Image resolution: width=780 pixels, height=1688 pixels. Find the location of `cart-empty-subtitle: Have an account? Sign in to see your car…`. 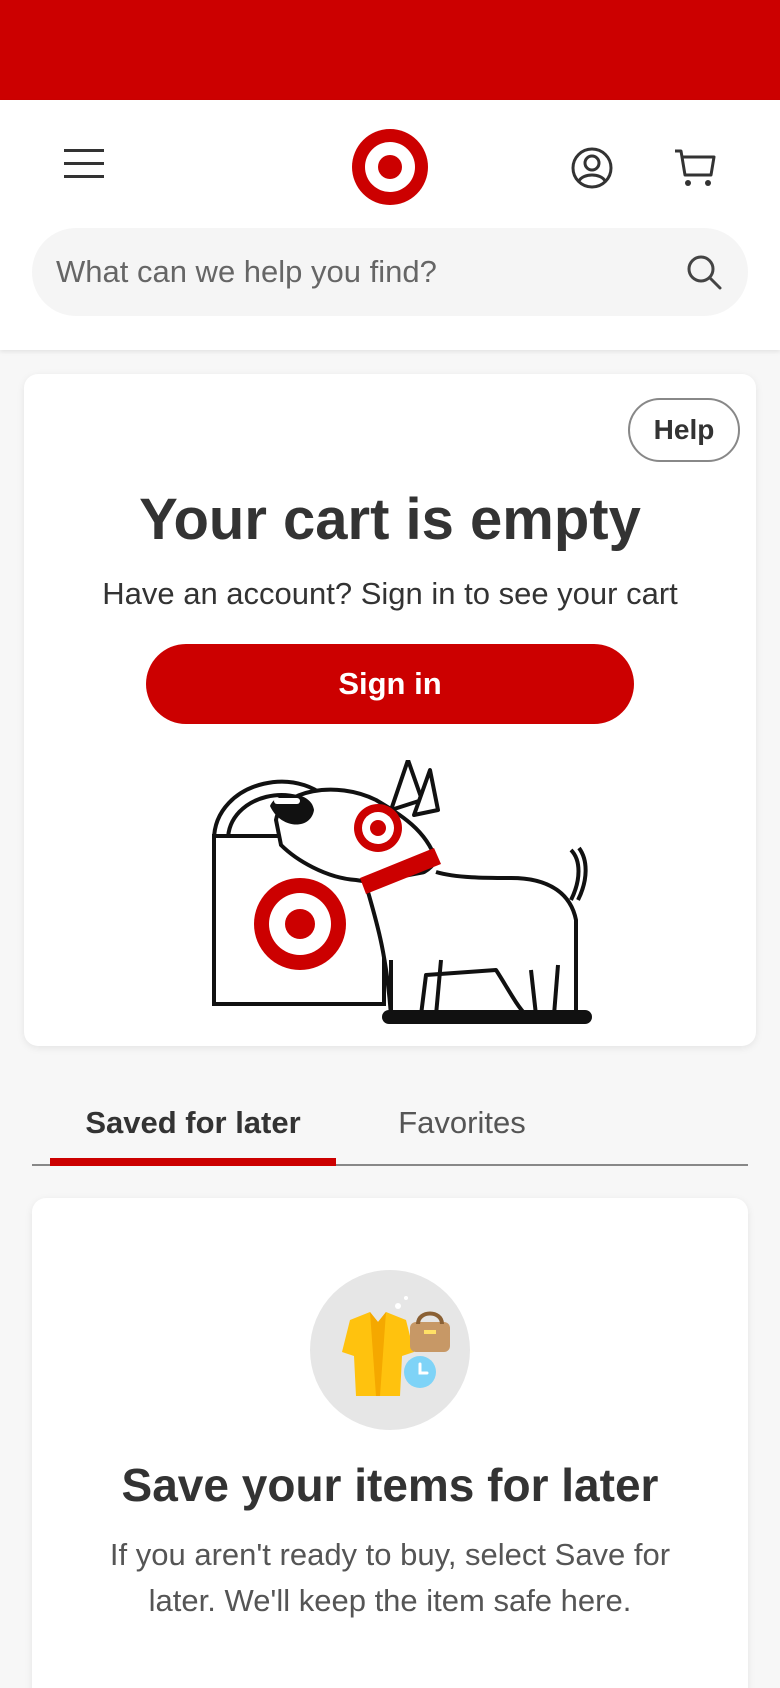

cart-empty-subtitle: Have an account? Sign in to see your car… is located at coordinates (390, 593).